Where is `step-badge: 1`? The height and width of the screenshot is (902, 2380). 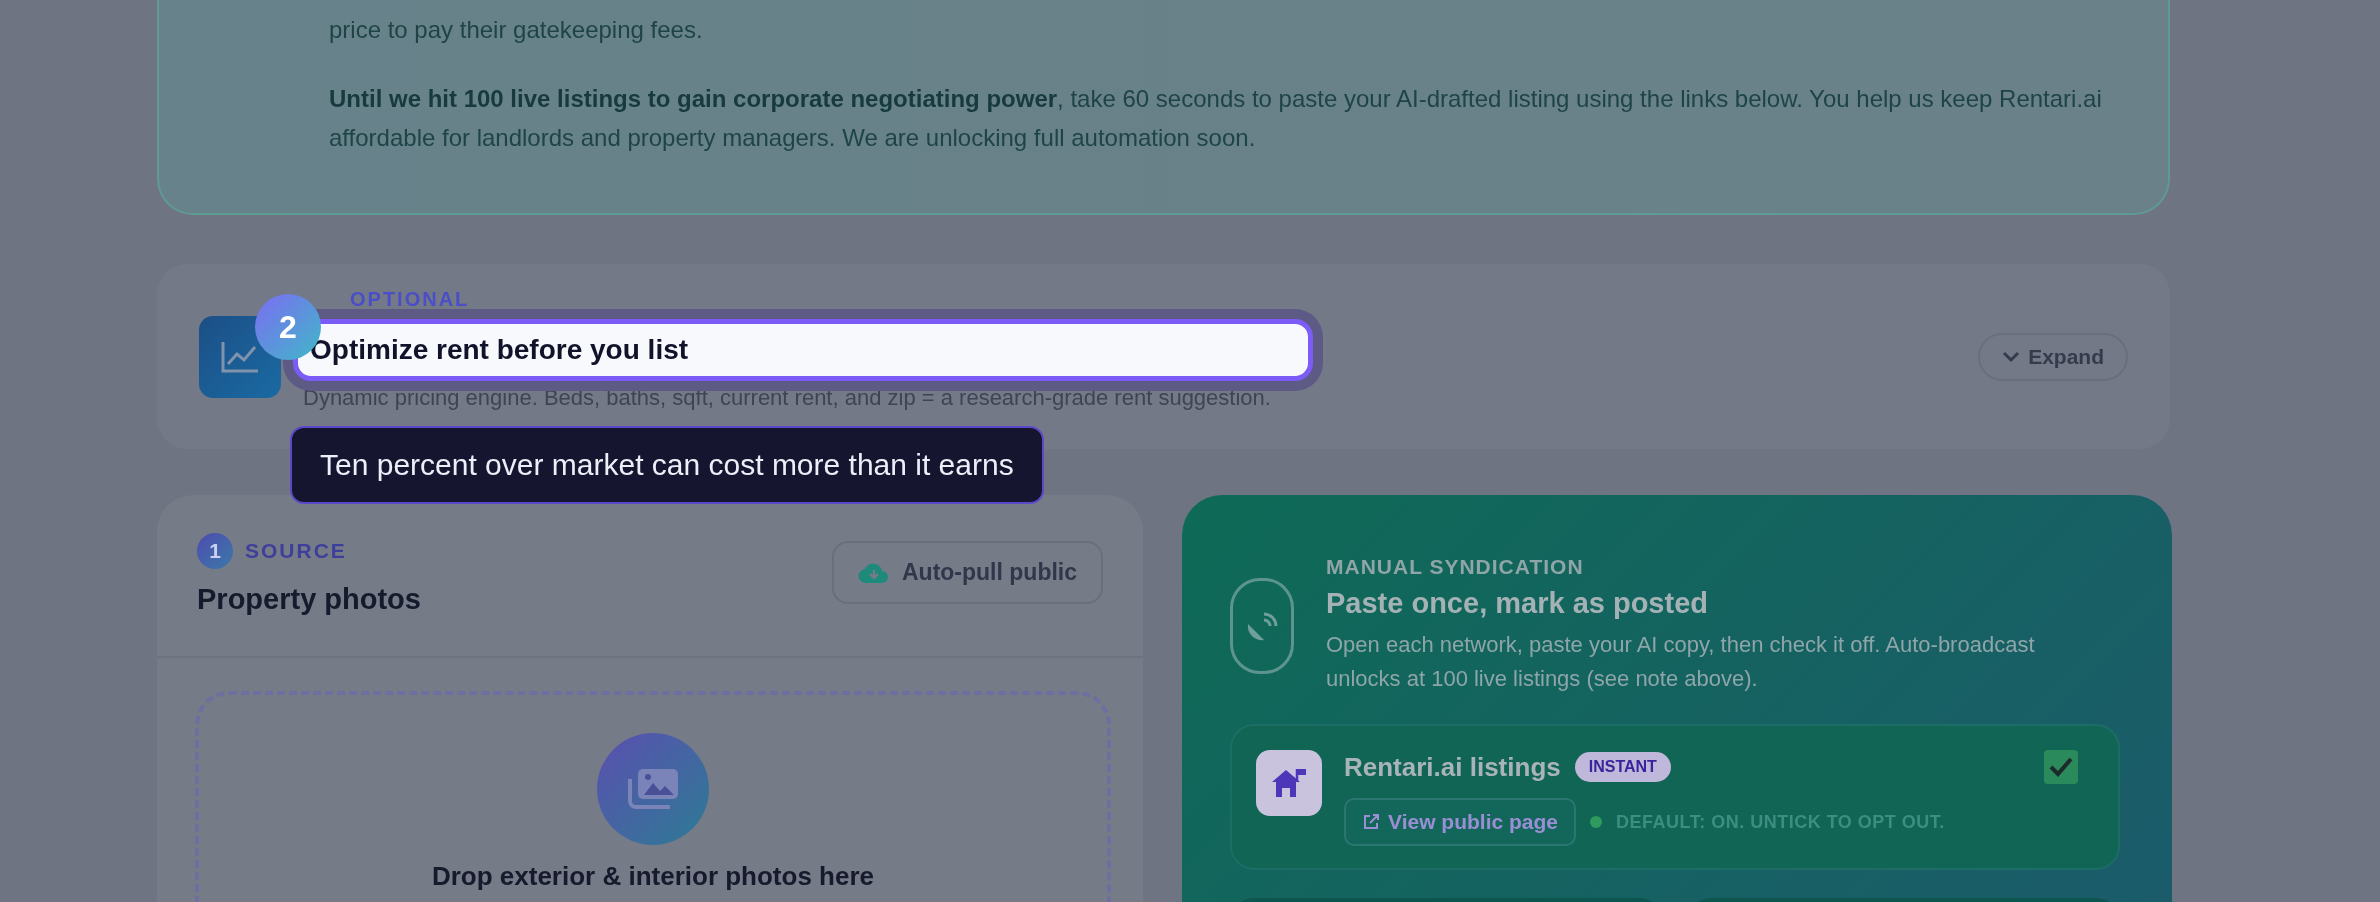 step-badge: 1 is located at coordinates (215, 551).